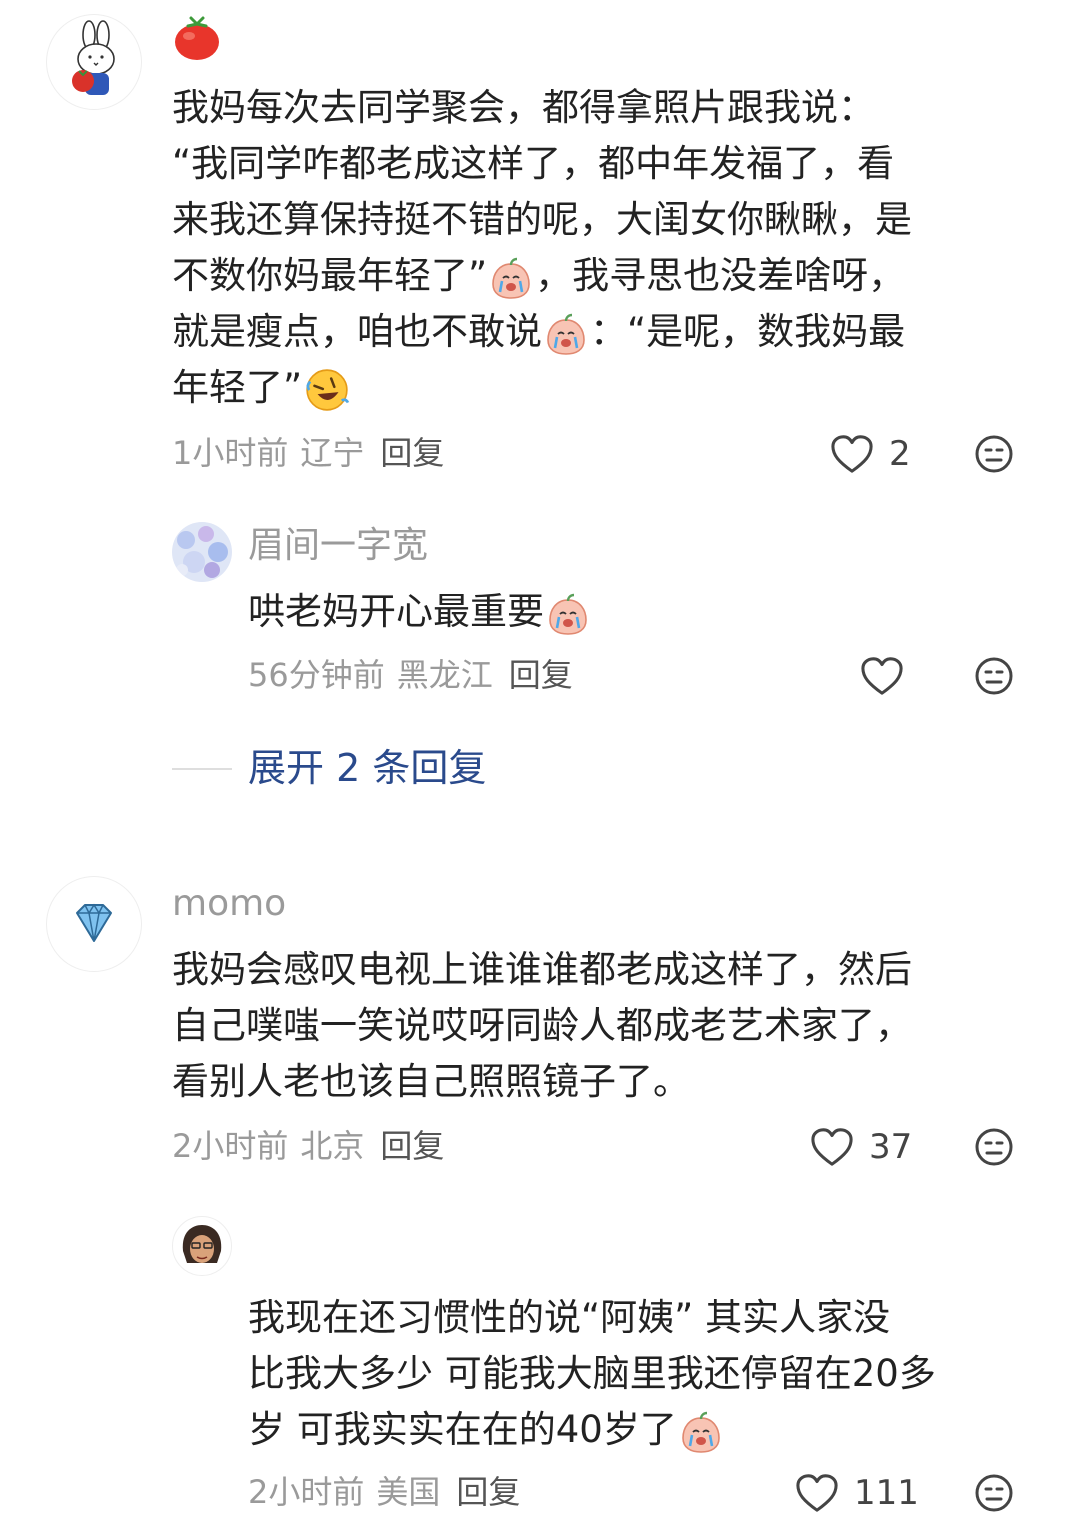 This screenshot has width=1080, height=1524. What do you see at coordinates (408, 1492) in the screenshot?
I see `reply-location: 美国` at bounding box center [408, 1492].